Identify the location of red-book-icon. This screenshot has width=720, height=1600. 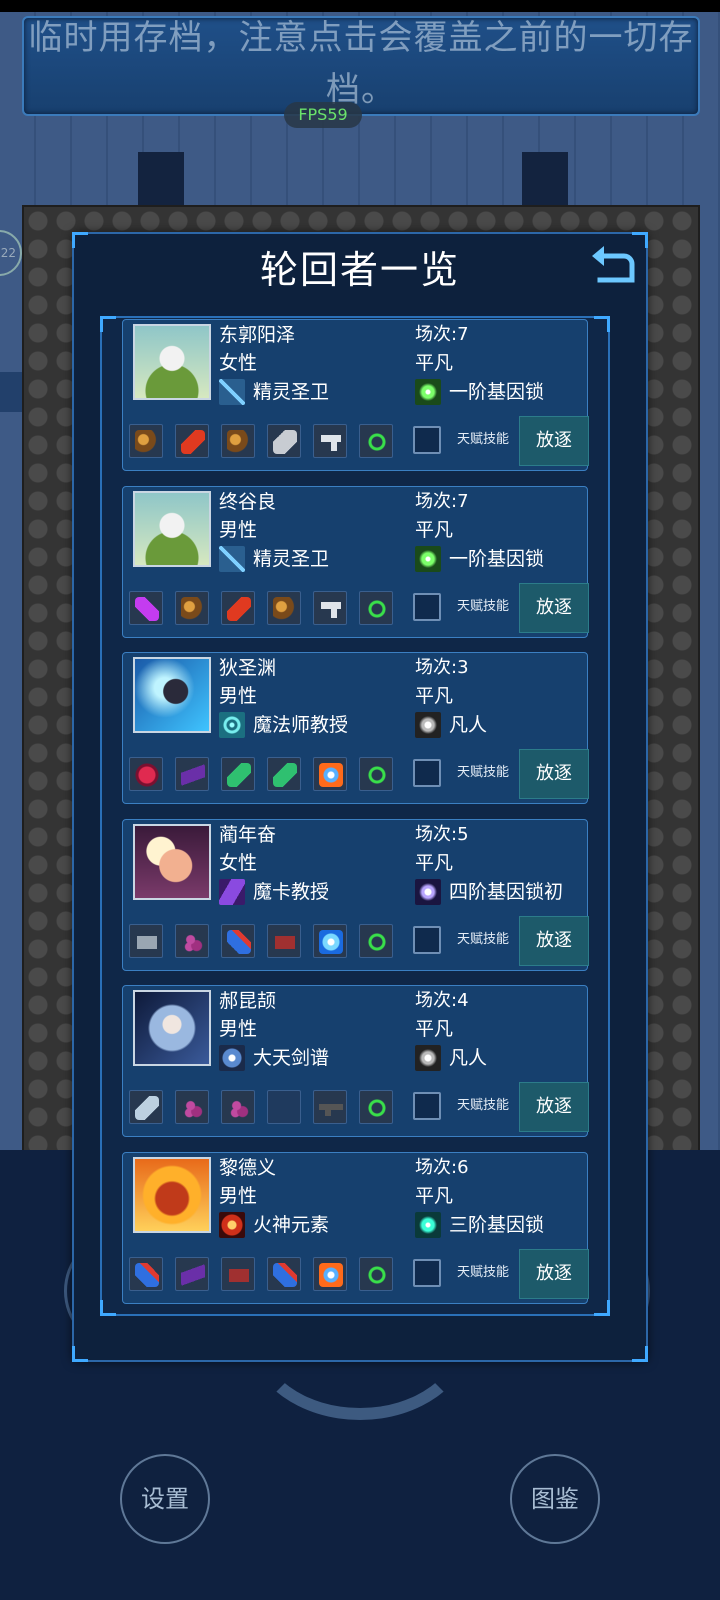
(239, 1274).